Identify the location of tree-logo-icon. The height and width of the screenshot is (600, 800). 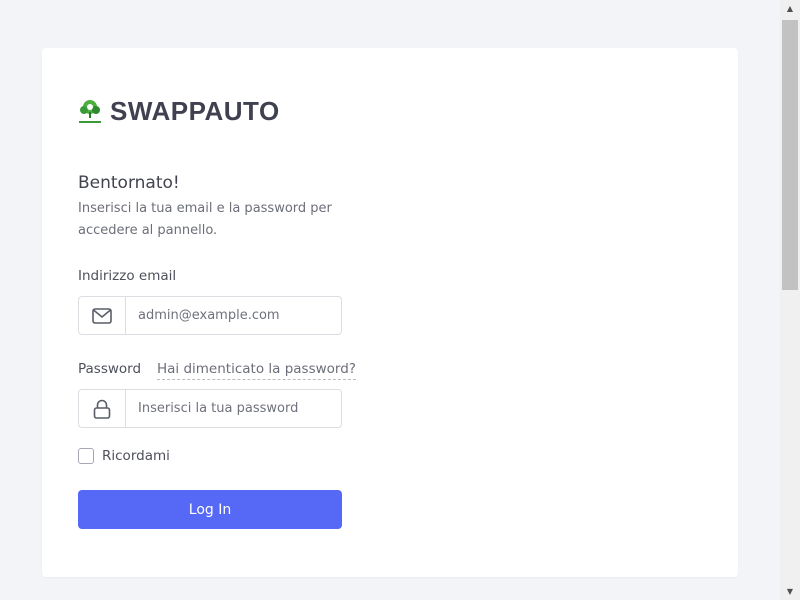
(90, 112).